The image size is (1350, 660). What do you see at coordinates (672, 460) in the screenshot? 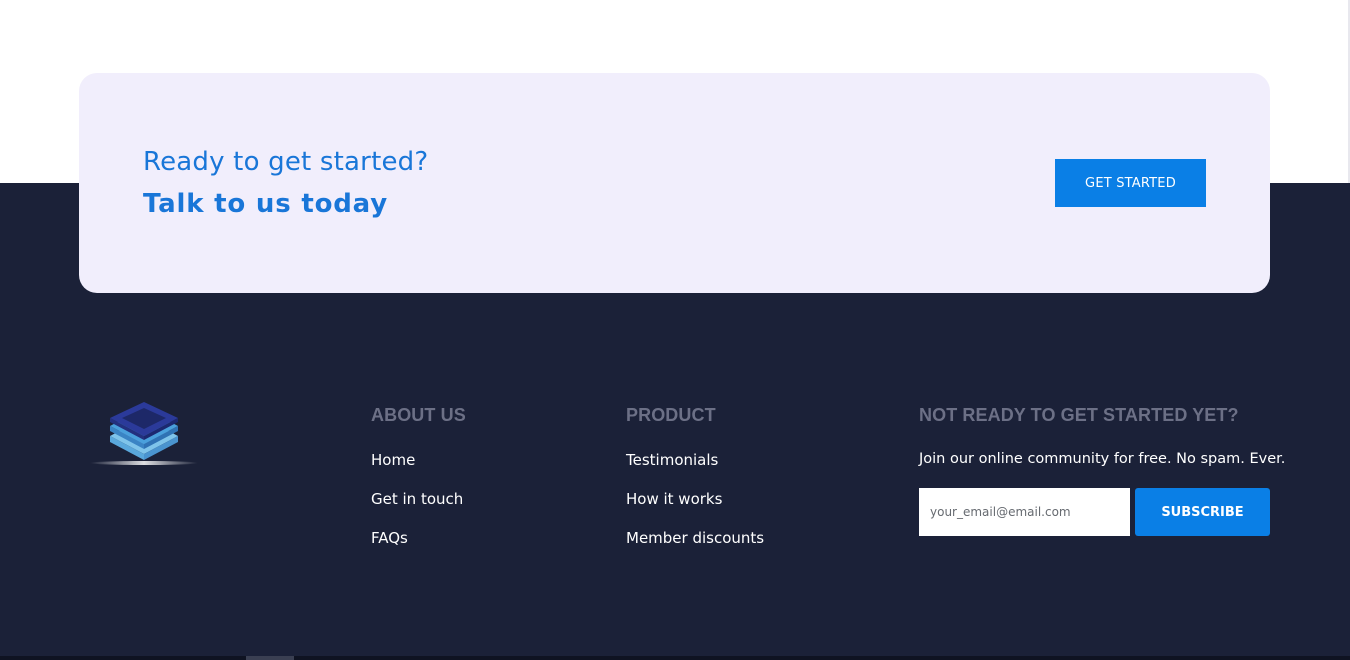
I see `footer-link-testimonials: Testimonials` at bounding box center [672, 460].